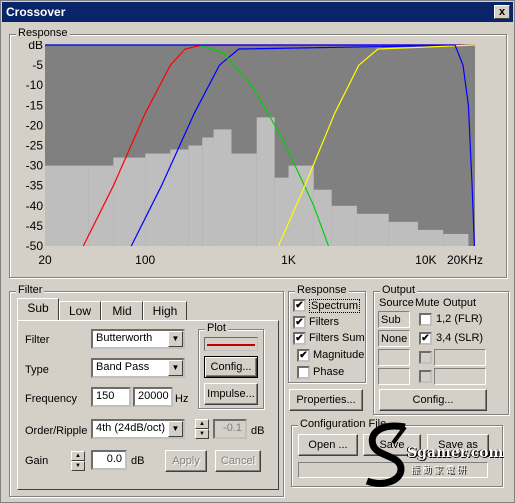 The image size is (515, 503). Describe the element at coordinates (425, 357) in the screenshot. I see `output-row-3-mute-checkbox` at that location.